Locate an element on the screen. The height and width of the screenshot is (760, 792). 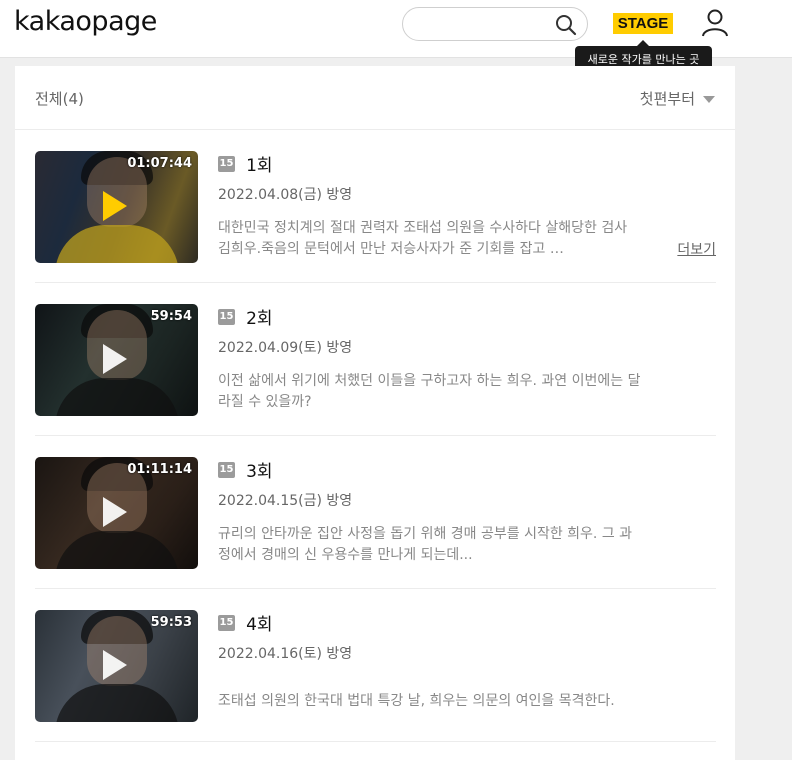
episode-date: 2022.04.09(토) 방영 is located at coordinates (285, 348).